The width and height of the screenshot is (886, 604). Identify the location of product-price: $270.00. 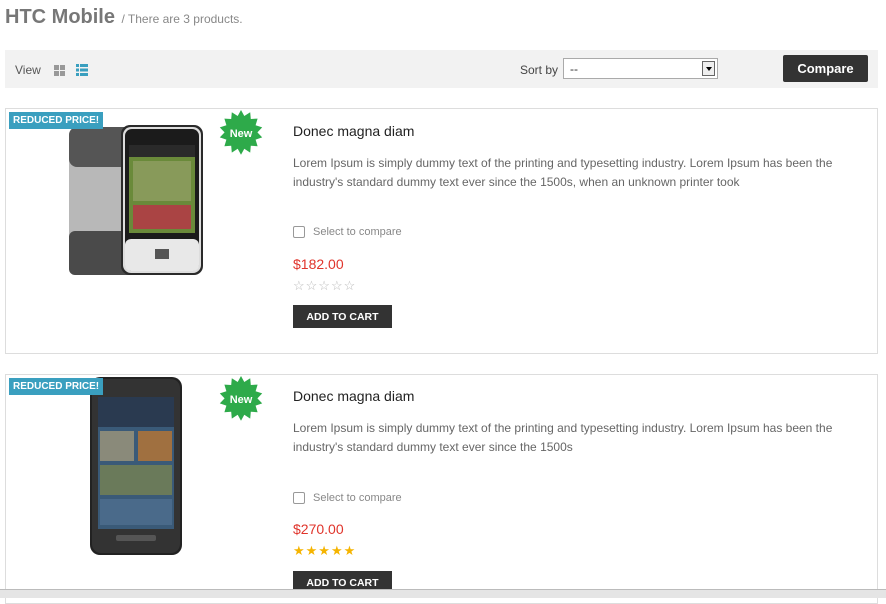
(318, 529).